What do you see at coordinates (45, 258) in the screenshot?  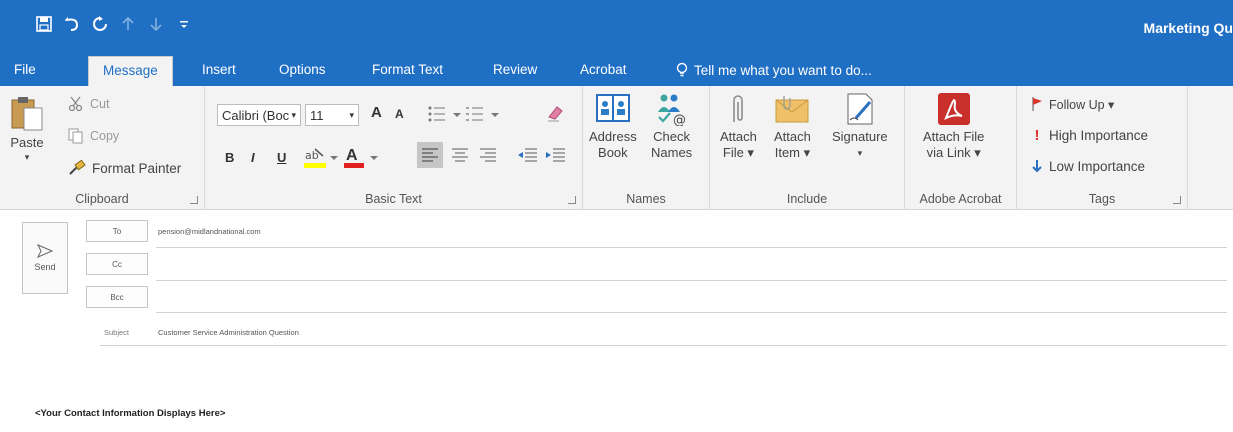 I see `send-button: Send` at bounding box center [45, 258].